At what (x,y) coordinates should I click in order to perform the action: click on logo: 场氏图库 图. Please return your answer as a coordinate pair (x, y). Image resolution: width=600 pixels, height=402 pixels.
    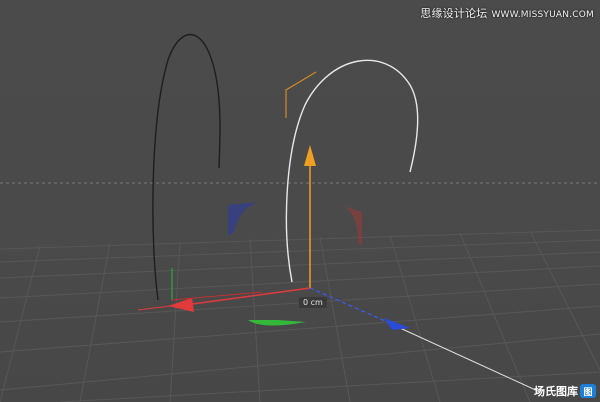
    Looking at the image, I should click on (565, 391).